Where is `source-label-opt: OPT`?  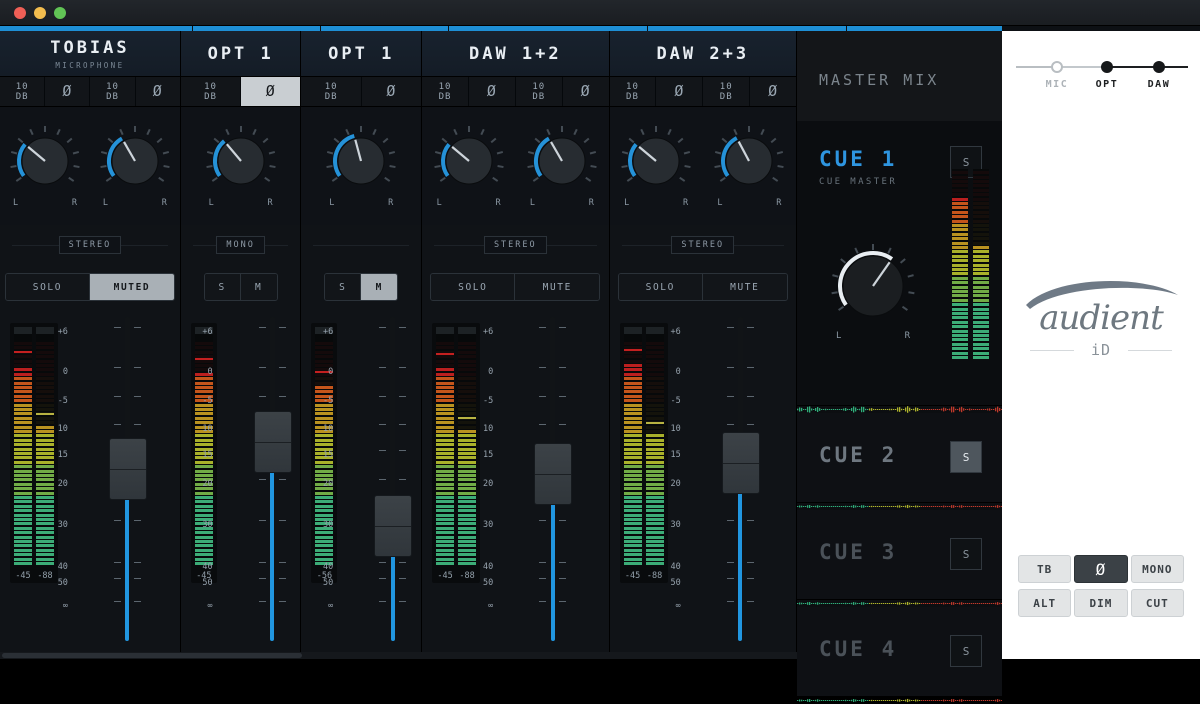
source-label-opt: OPT is located at coordinates (1107, 84).